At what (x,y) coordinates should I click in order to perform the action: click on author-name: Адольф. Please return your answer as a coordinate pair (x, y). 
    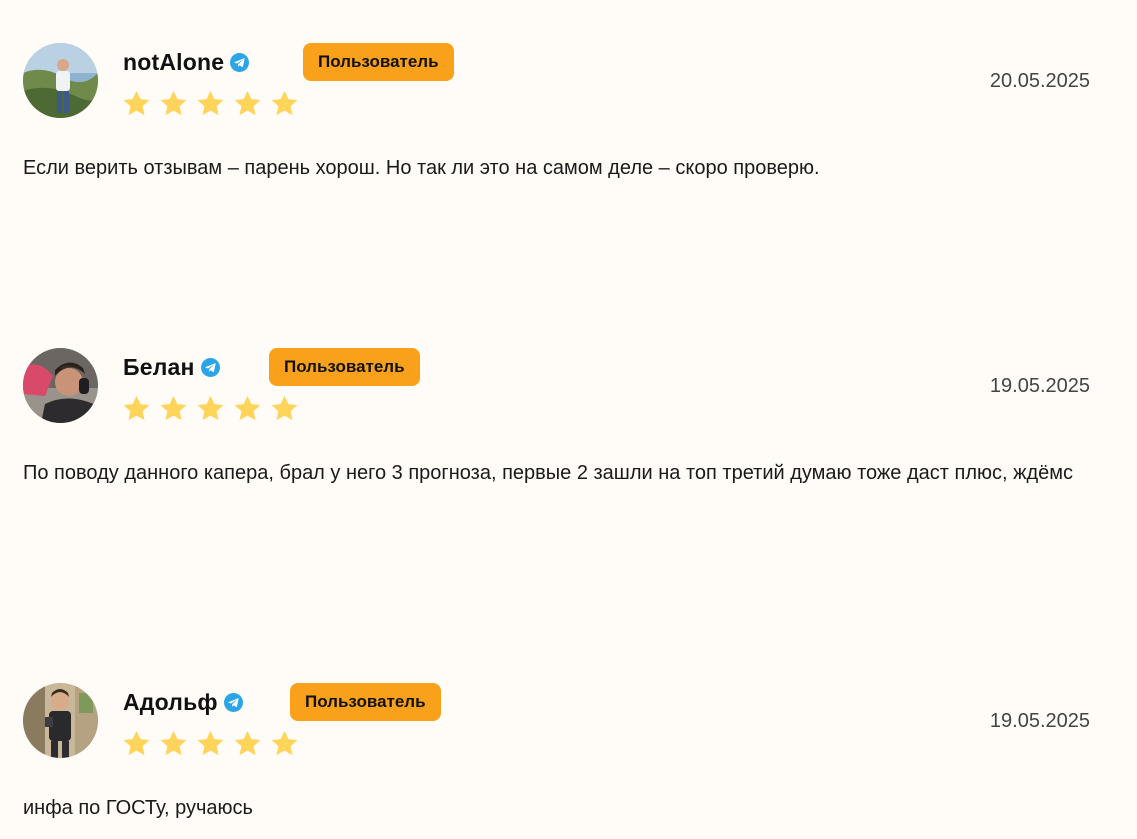
    Looking at the image, I should click on (170, 702).